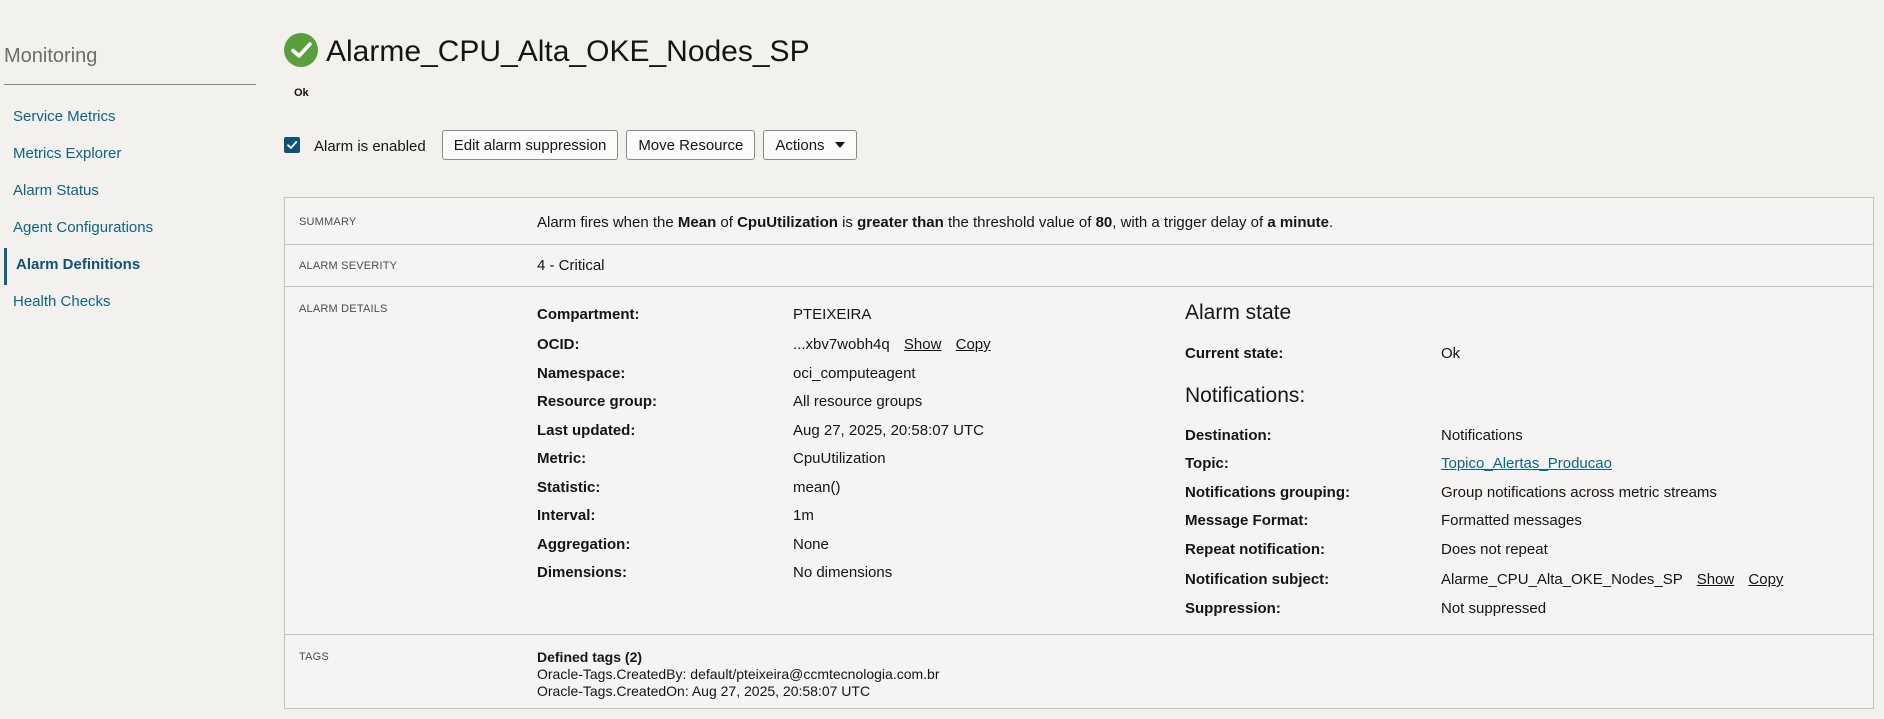  What do you see at coordinates (582, 572) in the screenshot?
I see `dimensions-label: Dimensions:` at bounding box center [582, 572].